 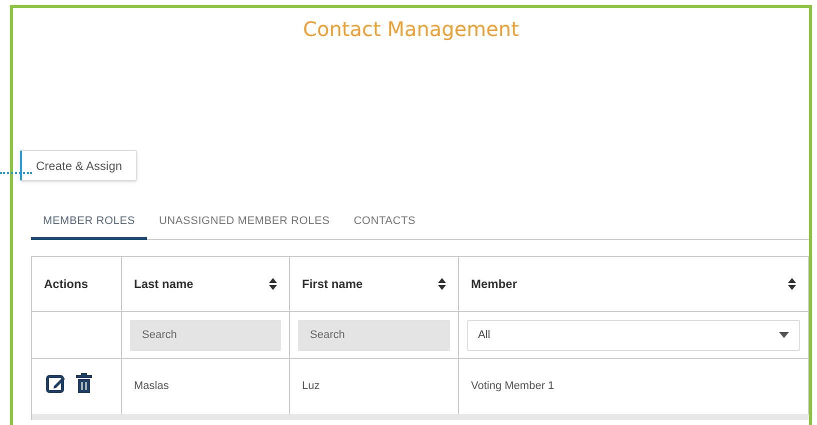 What do you see at coordinates (151, 386) in the screenshot?
I see `table-cell: Maslas` at bounding box center [151, 386].